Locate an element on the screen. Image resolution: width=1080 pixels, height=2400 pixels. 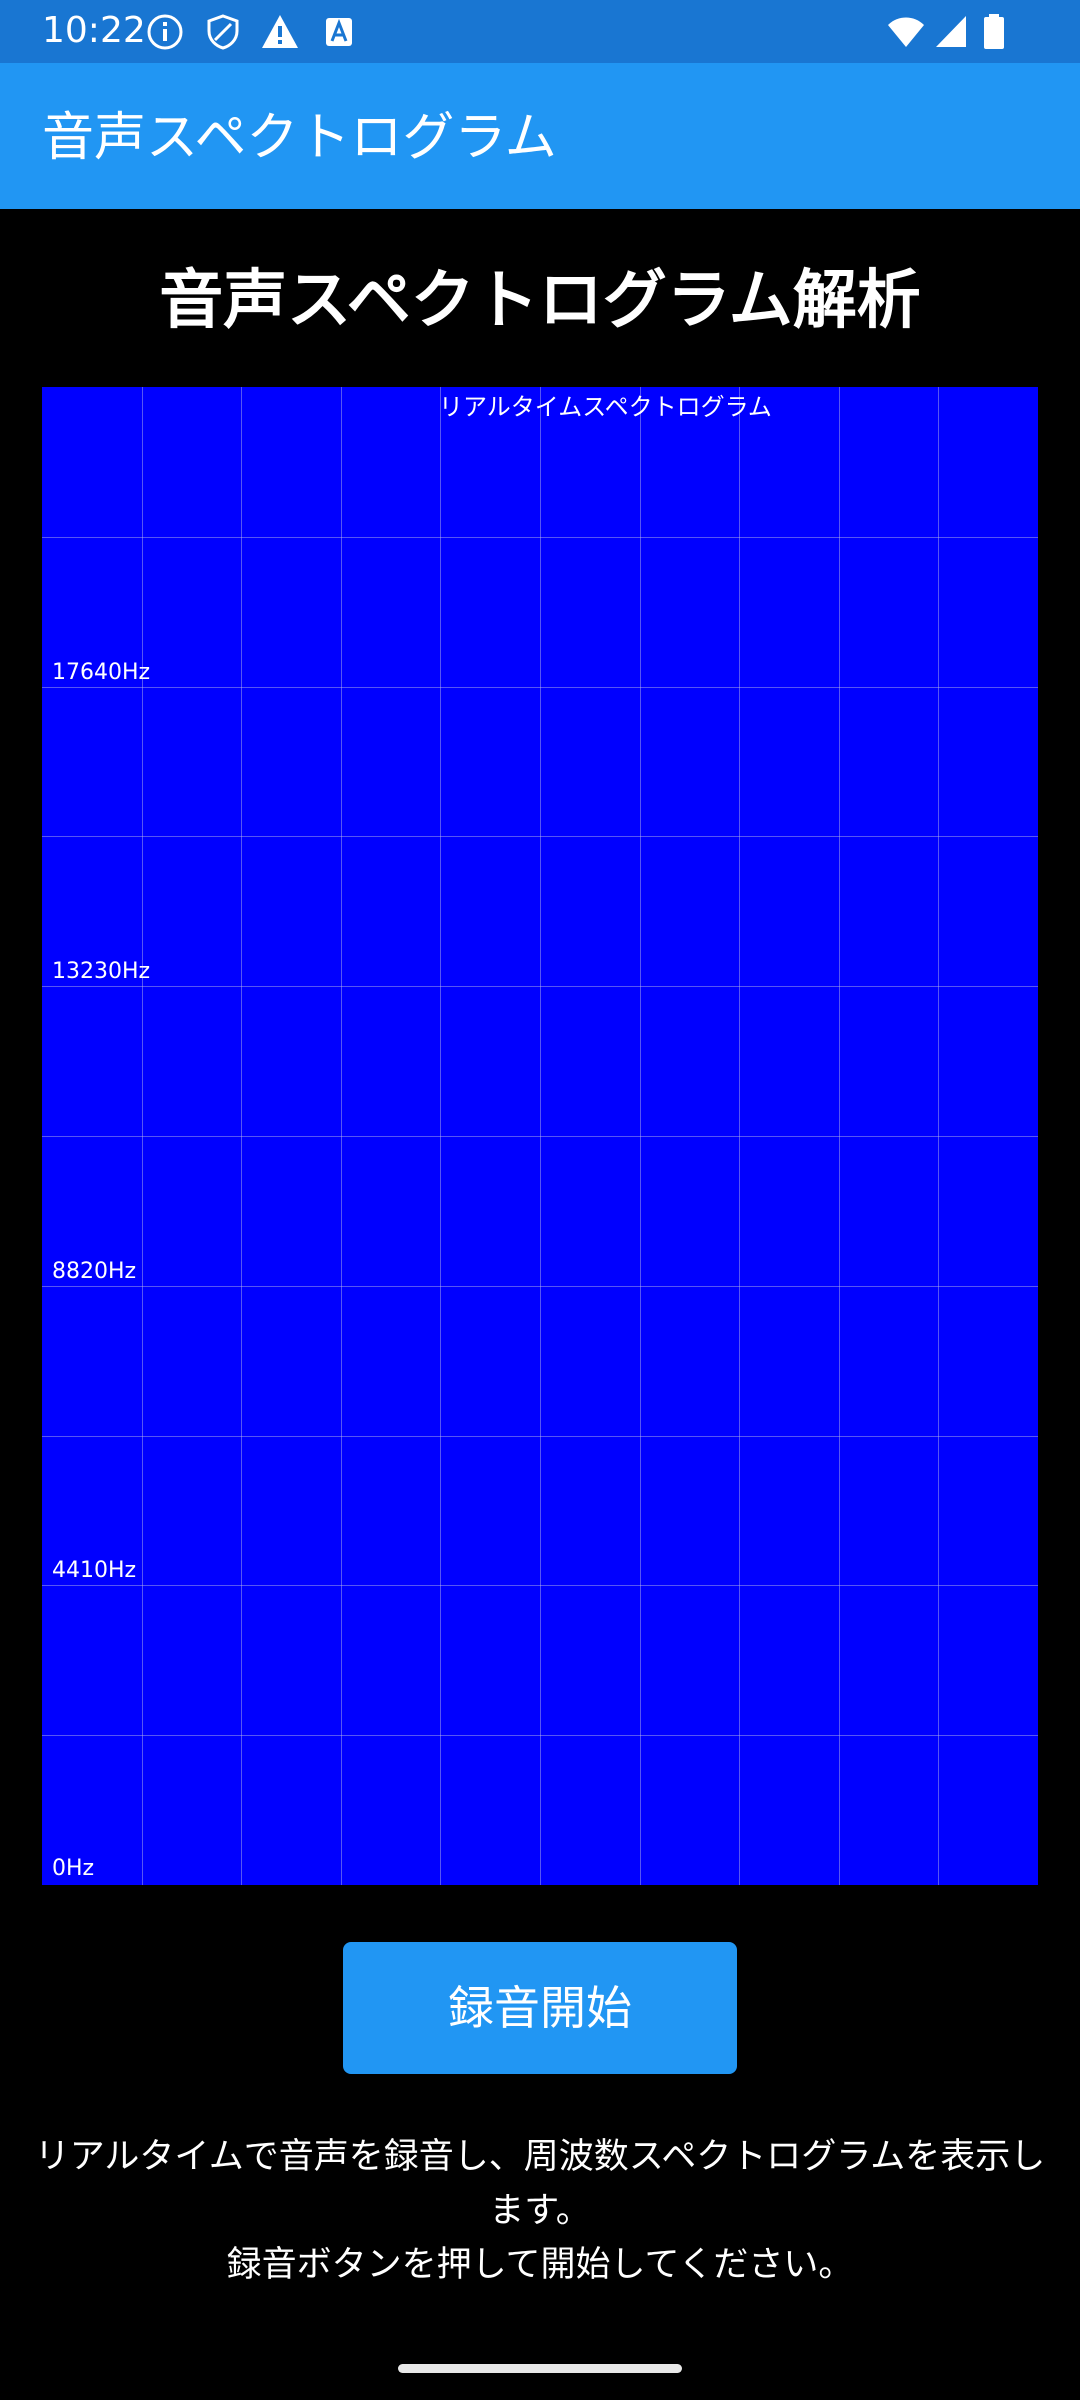
app-bar: 音声スペクトログラム is located at coordinates (540, 136).